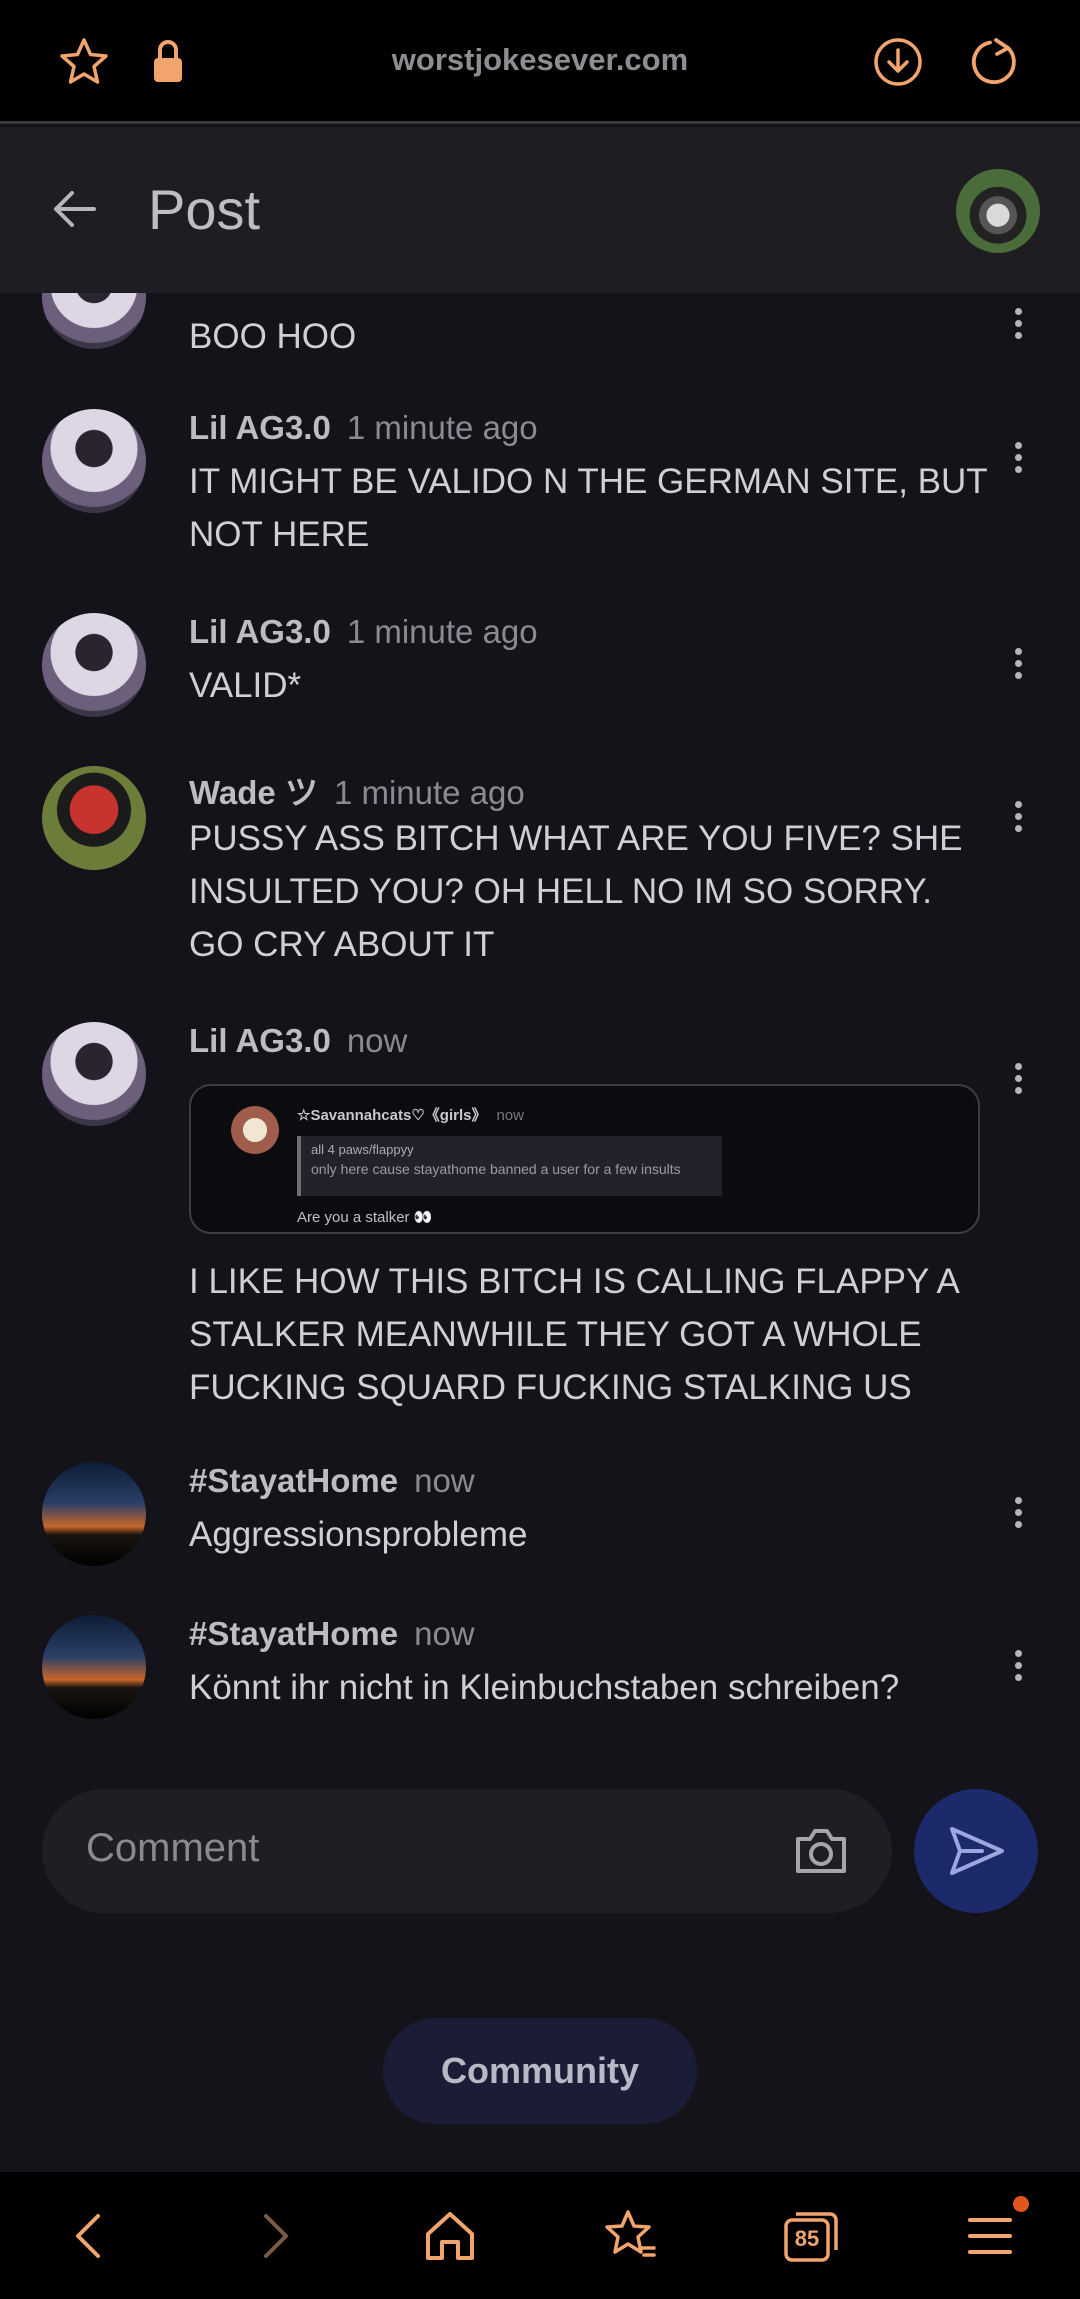  I want to click on browser-bottom-nav: 85, so click(540, 2235).